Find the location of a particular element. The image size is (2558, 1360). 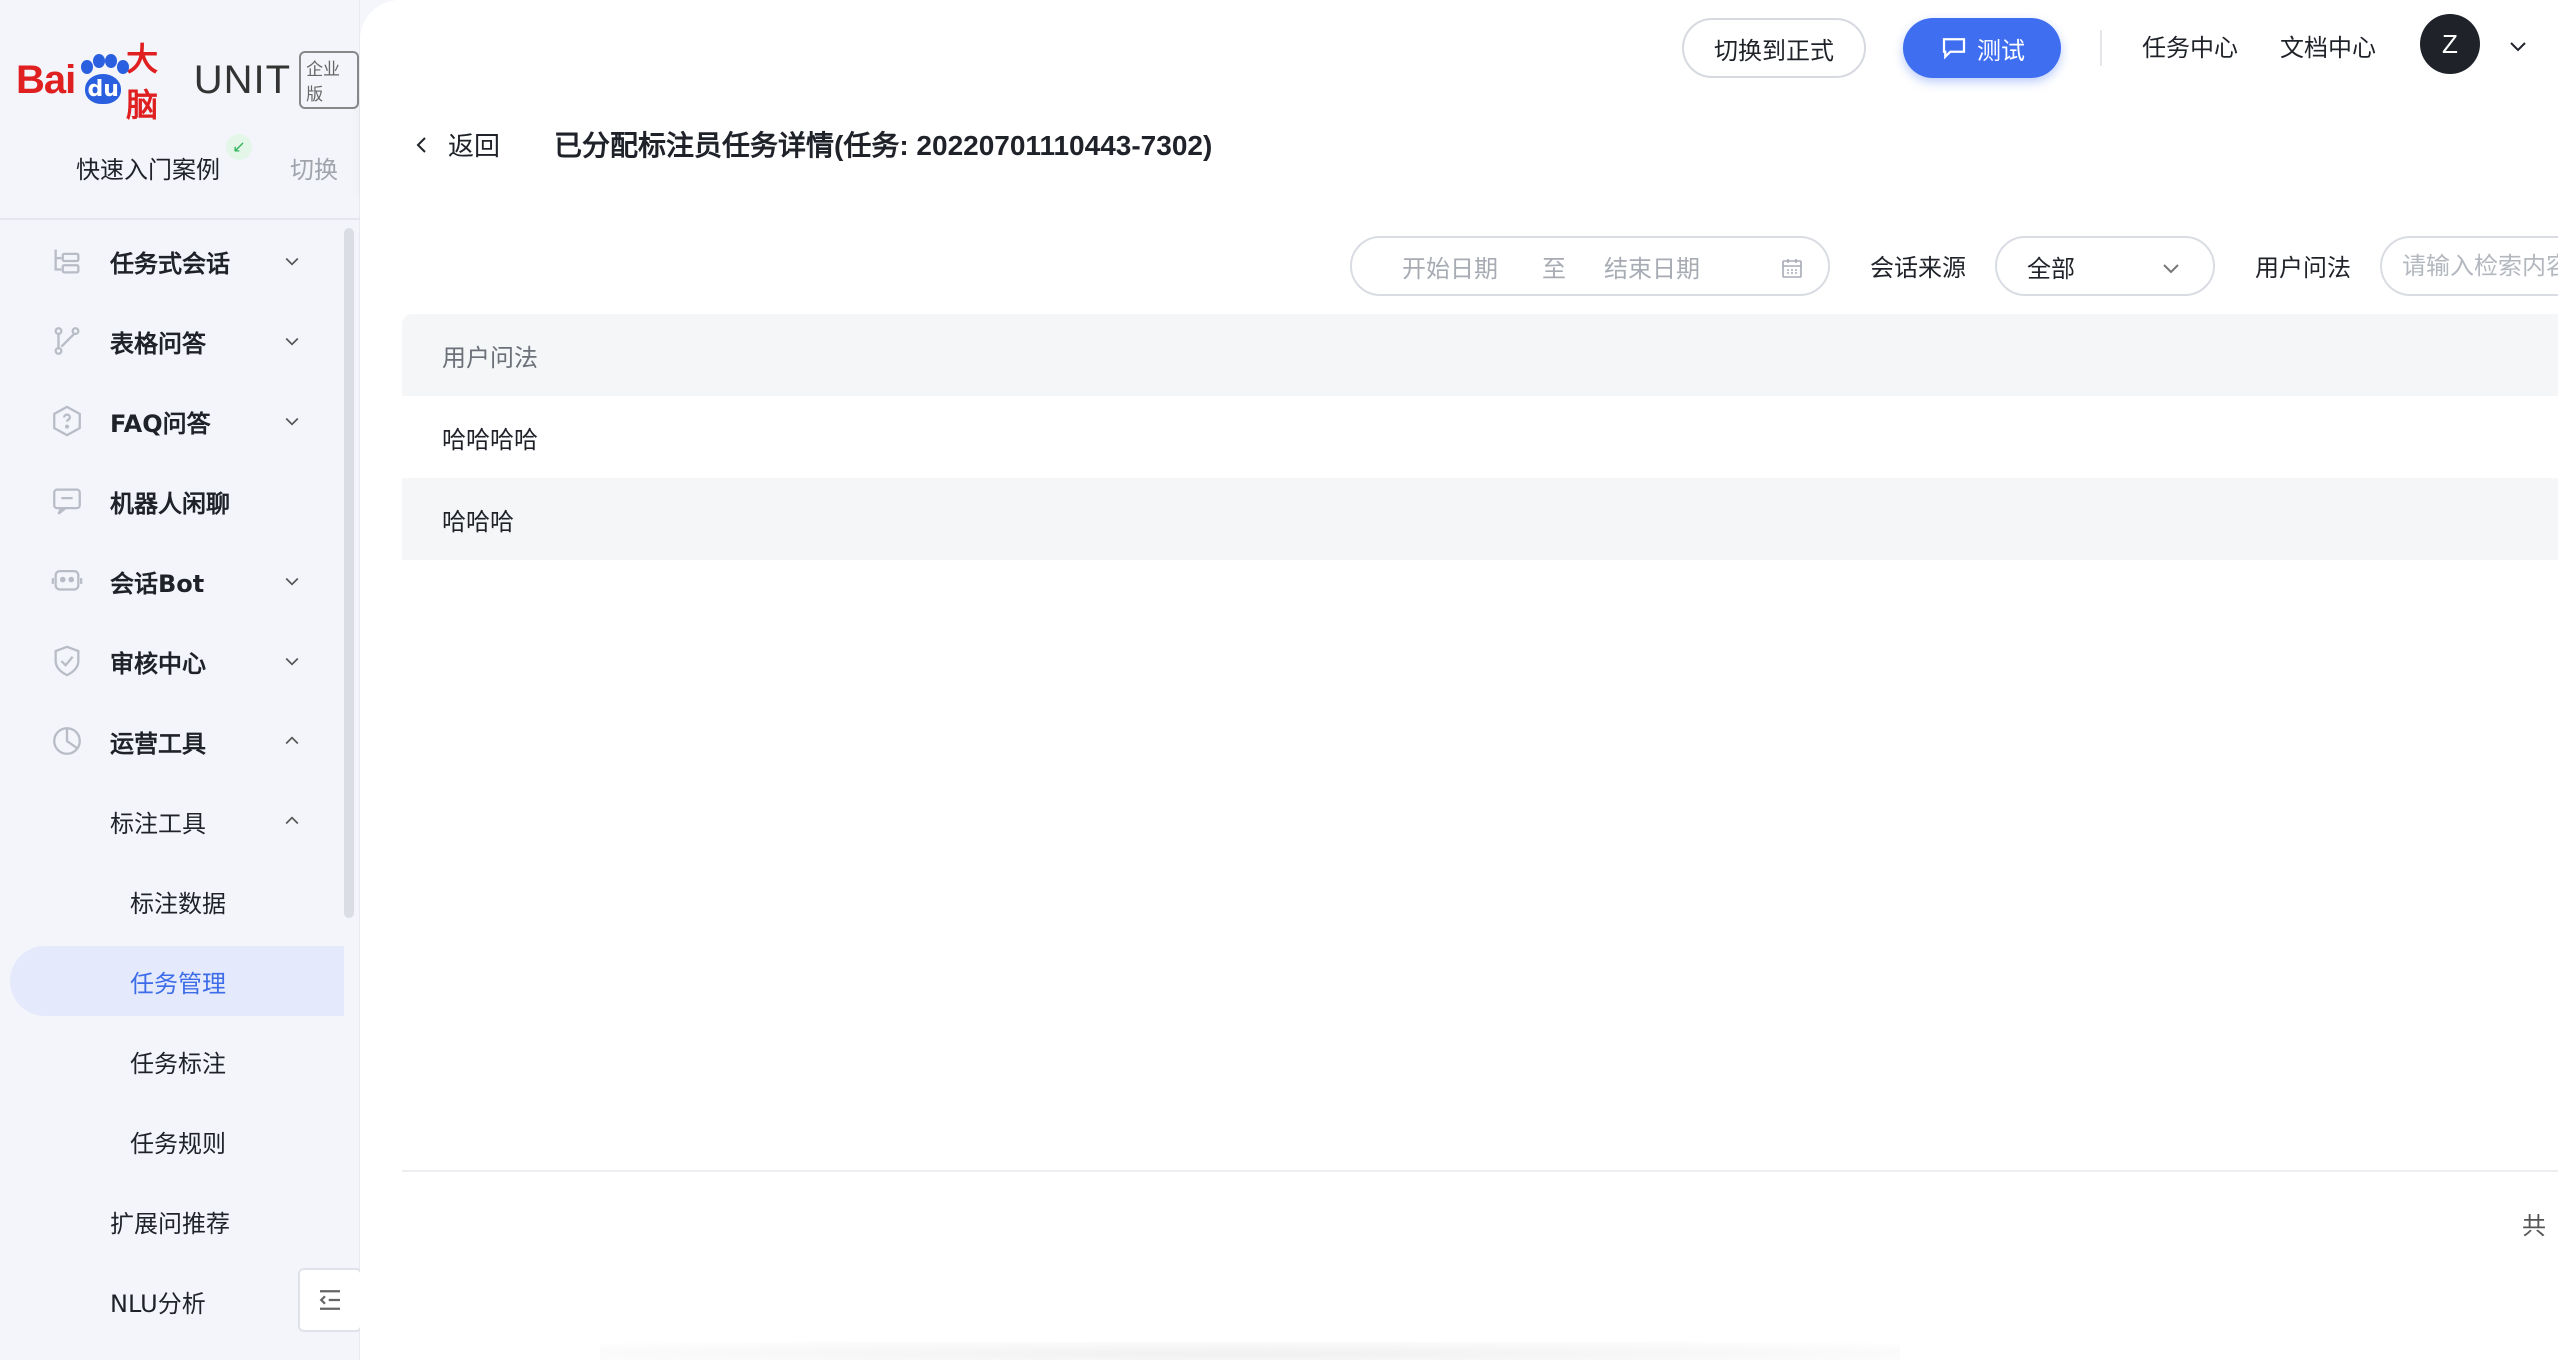

nav-bot: 会话Bot is located at coordinates (172, 581).